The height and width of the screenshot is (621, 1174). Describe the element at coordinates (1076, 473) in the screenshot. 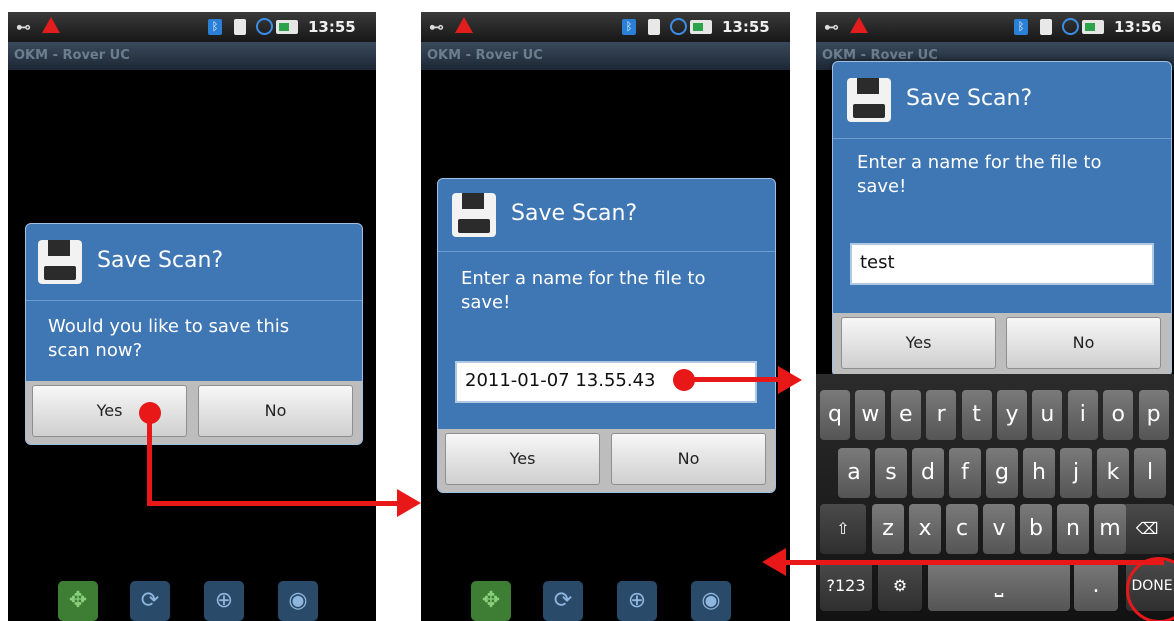

I see `key-j: j` at that location.